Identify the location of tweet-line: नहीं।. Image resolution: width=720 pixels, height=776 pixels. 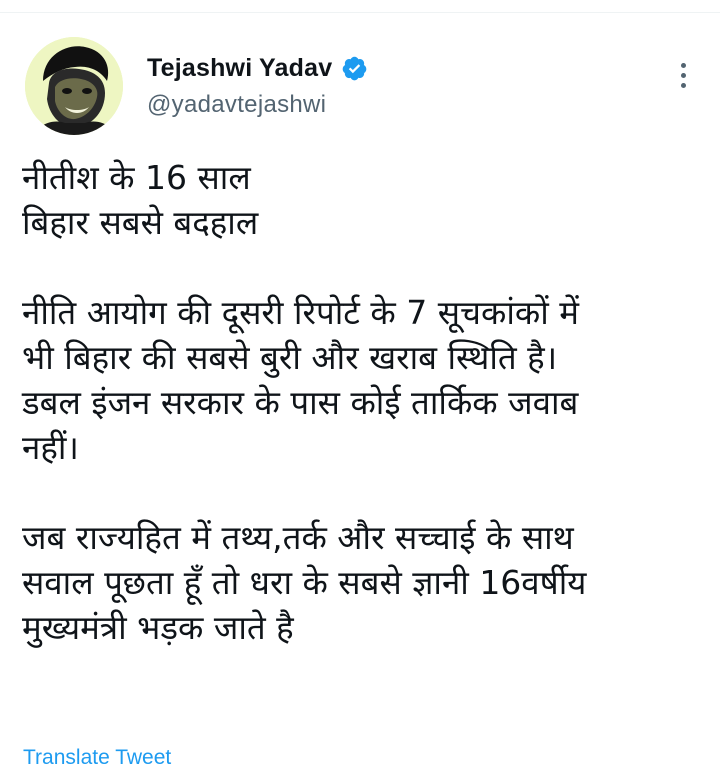
(50, 447).